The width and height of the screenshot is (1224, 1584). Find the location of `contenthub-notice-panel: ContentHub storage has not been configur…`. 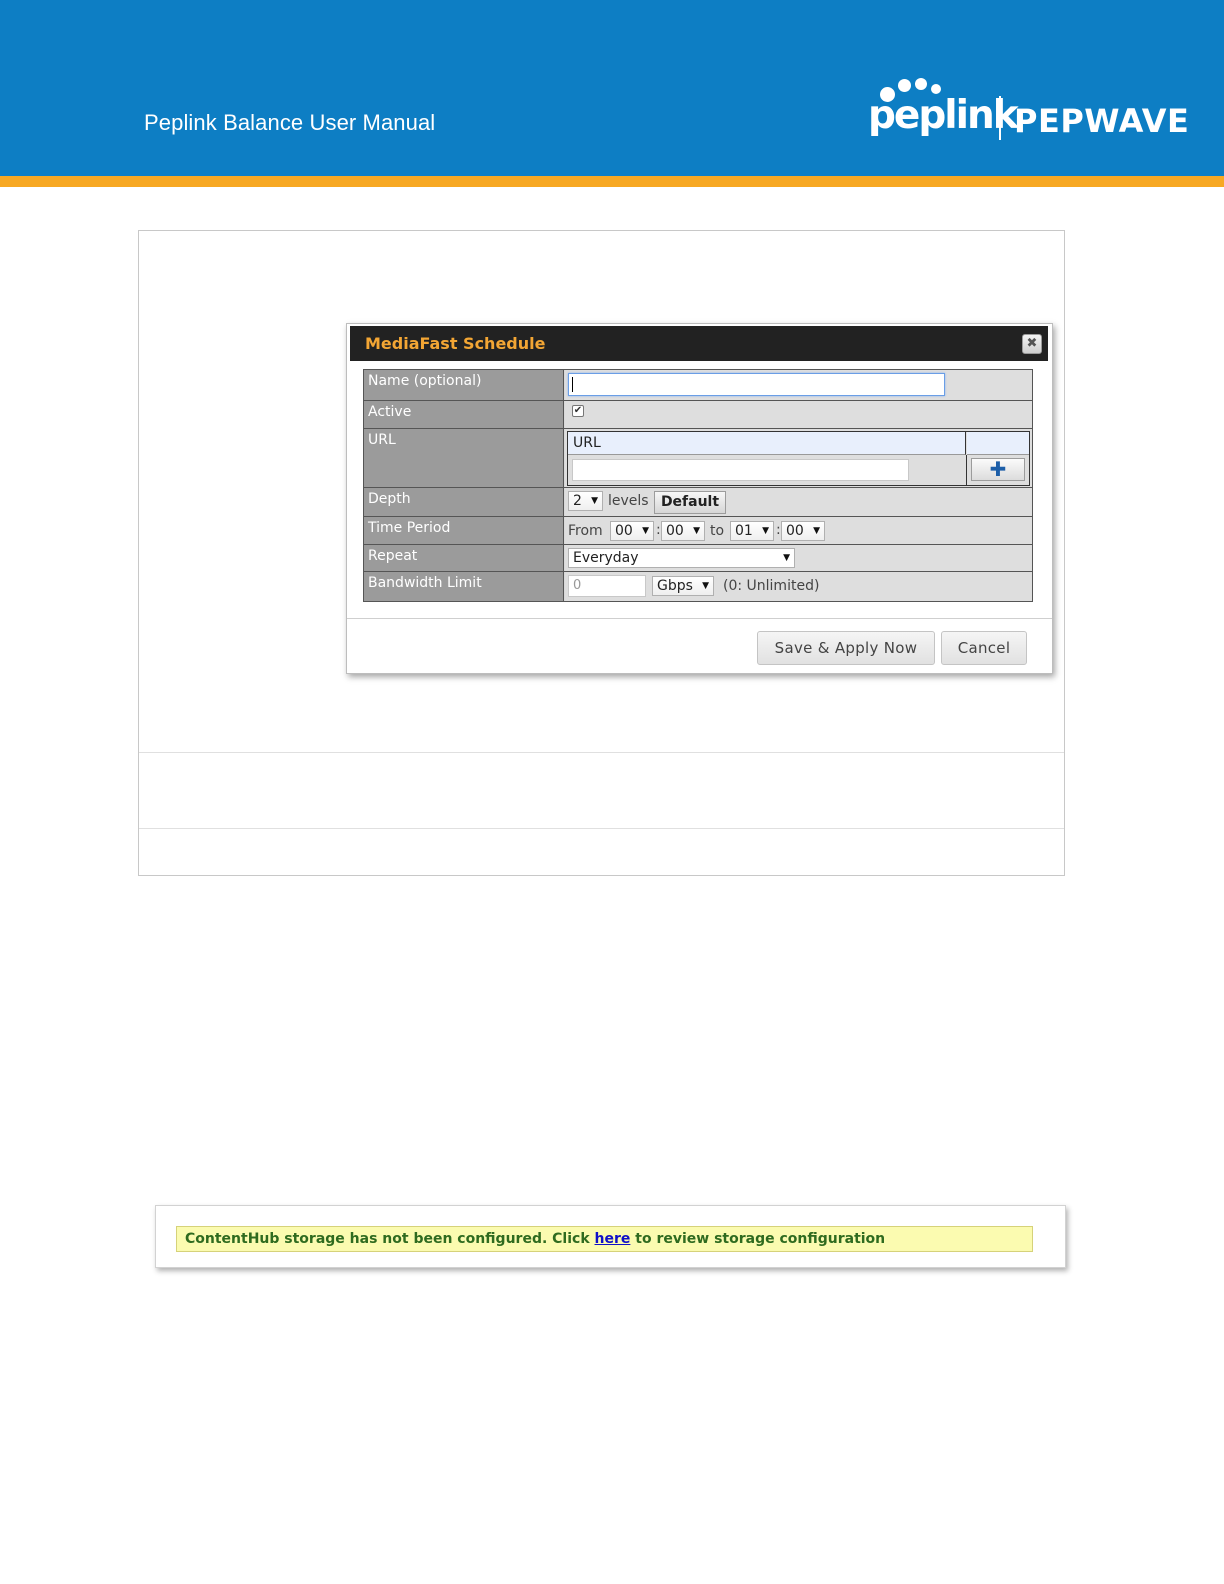

contenthub-notice-panel: ContentHub storage has not been configur… is located at coordinates (610, 1236).